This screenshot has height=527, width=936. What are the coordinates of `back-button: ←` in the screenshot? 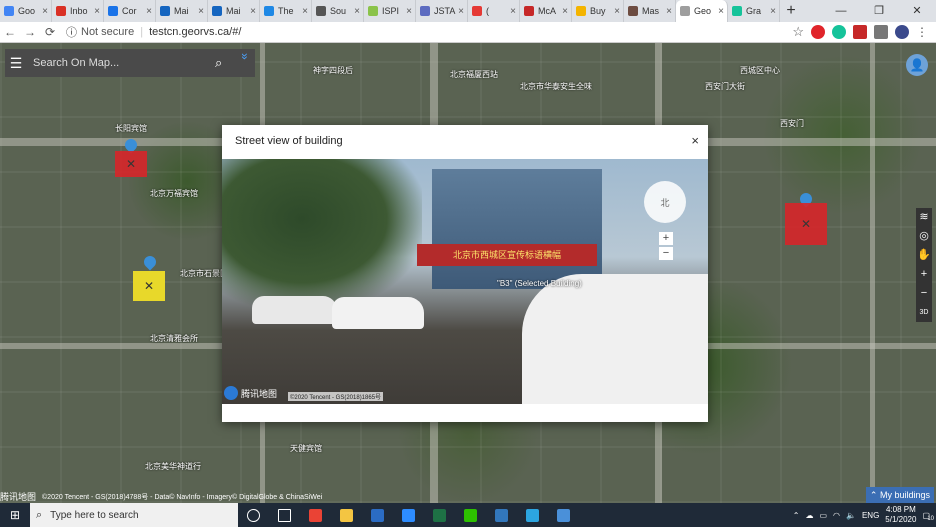 It's located at (10, 32).